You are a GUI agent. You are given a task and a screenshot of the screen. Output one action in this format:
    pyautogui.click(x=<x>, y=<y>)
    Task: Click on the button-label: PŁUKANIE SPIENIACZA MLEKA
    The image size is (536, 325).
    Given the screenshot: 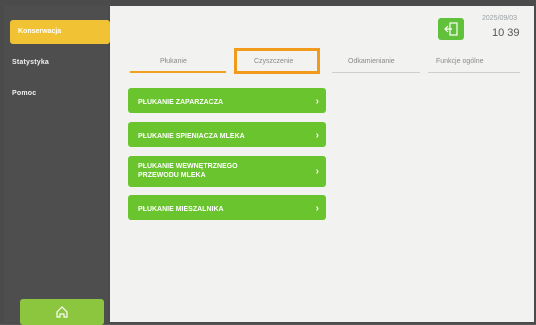 What is the action you would take?
    pyautogui.click(x=191, y=136)
    